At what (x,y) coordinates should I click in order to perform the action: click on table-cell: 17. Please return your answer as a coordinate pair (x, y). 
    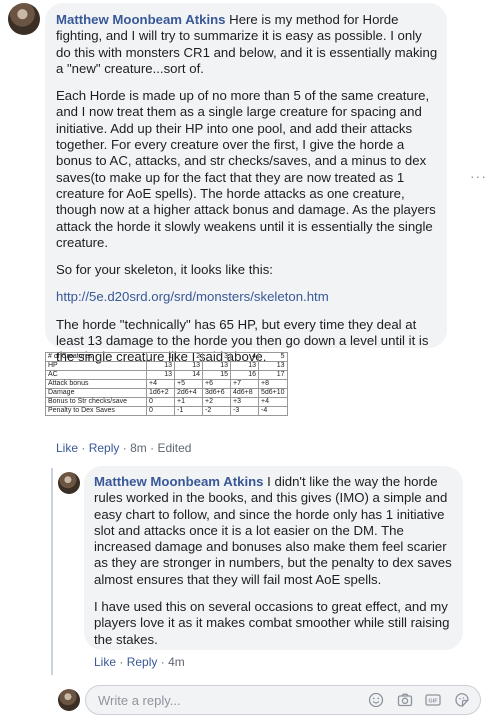
    Looking at the image, I should click on (273, 375).